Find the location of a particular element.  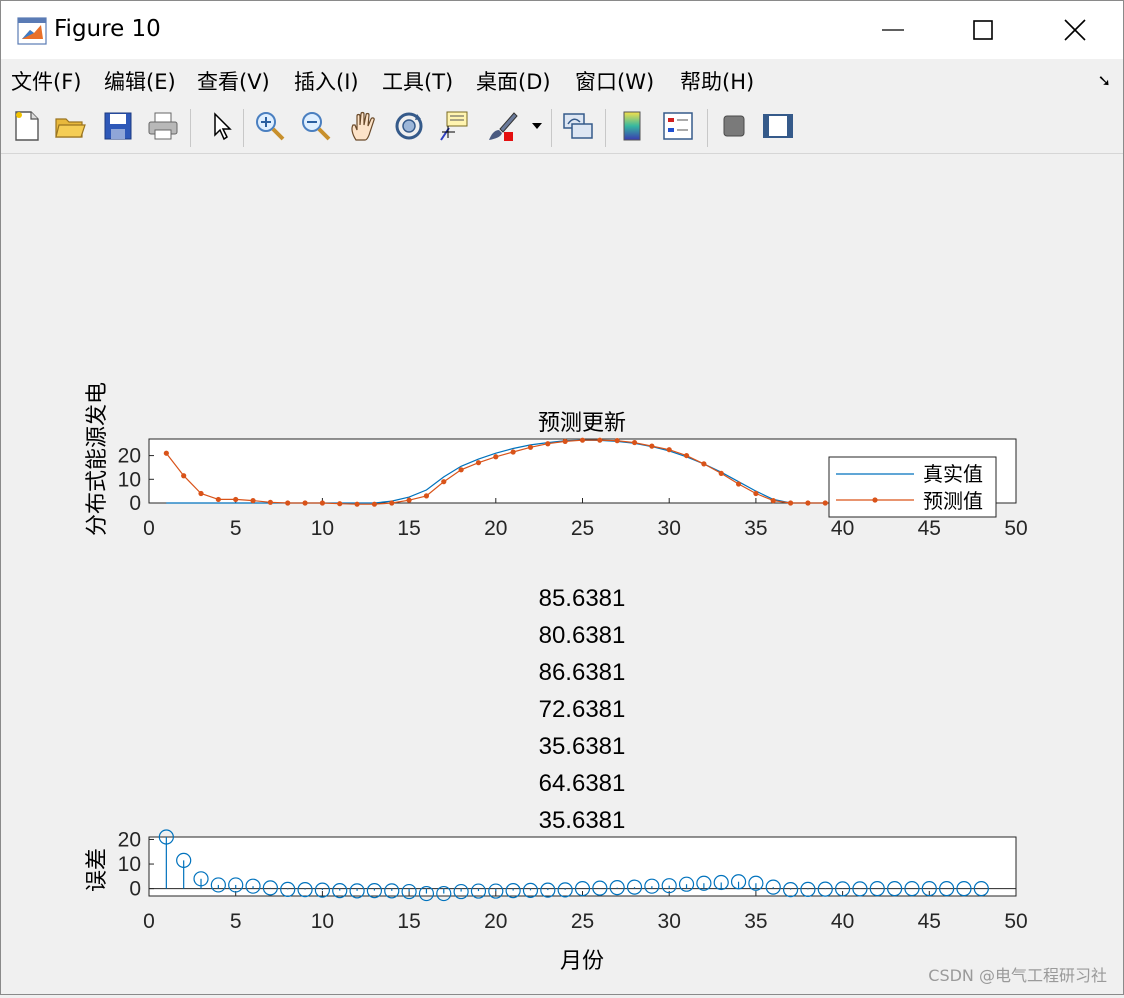

zoom-in-icon is located at coordinates (270, 126).